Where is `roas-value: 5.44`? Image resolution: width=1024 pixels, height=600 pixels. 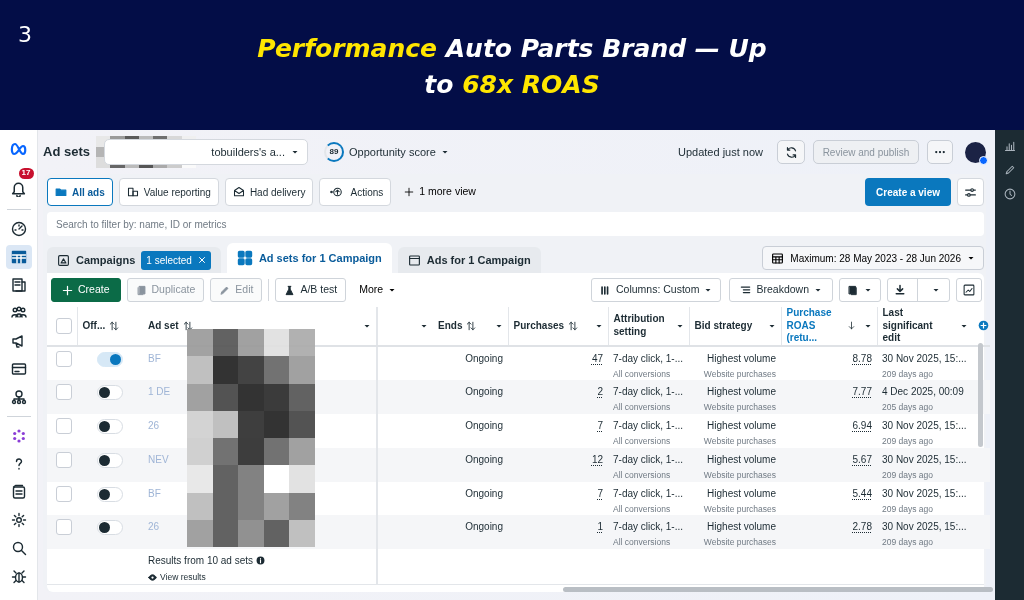 roas-value: 5.44 is located at coordinates (862, 493).